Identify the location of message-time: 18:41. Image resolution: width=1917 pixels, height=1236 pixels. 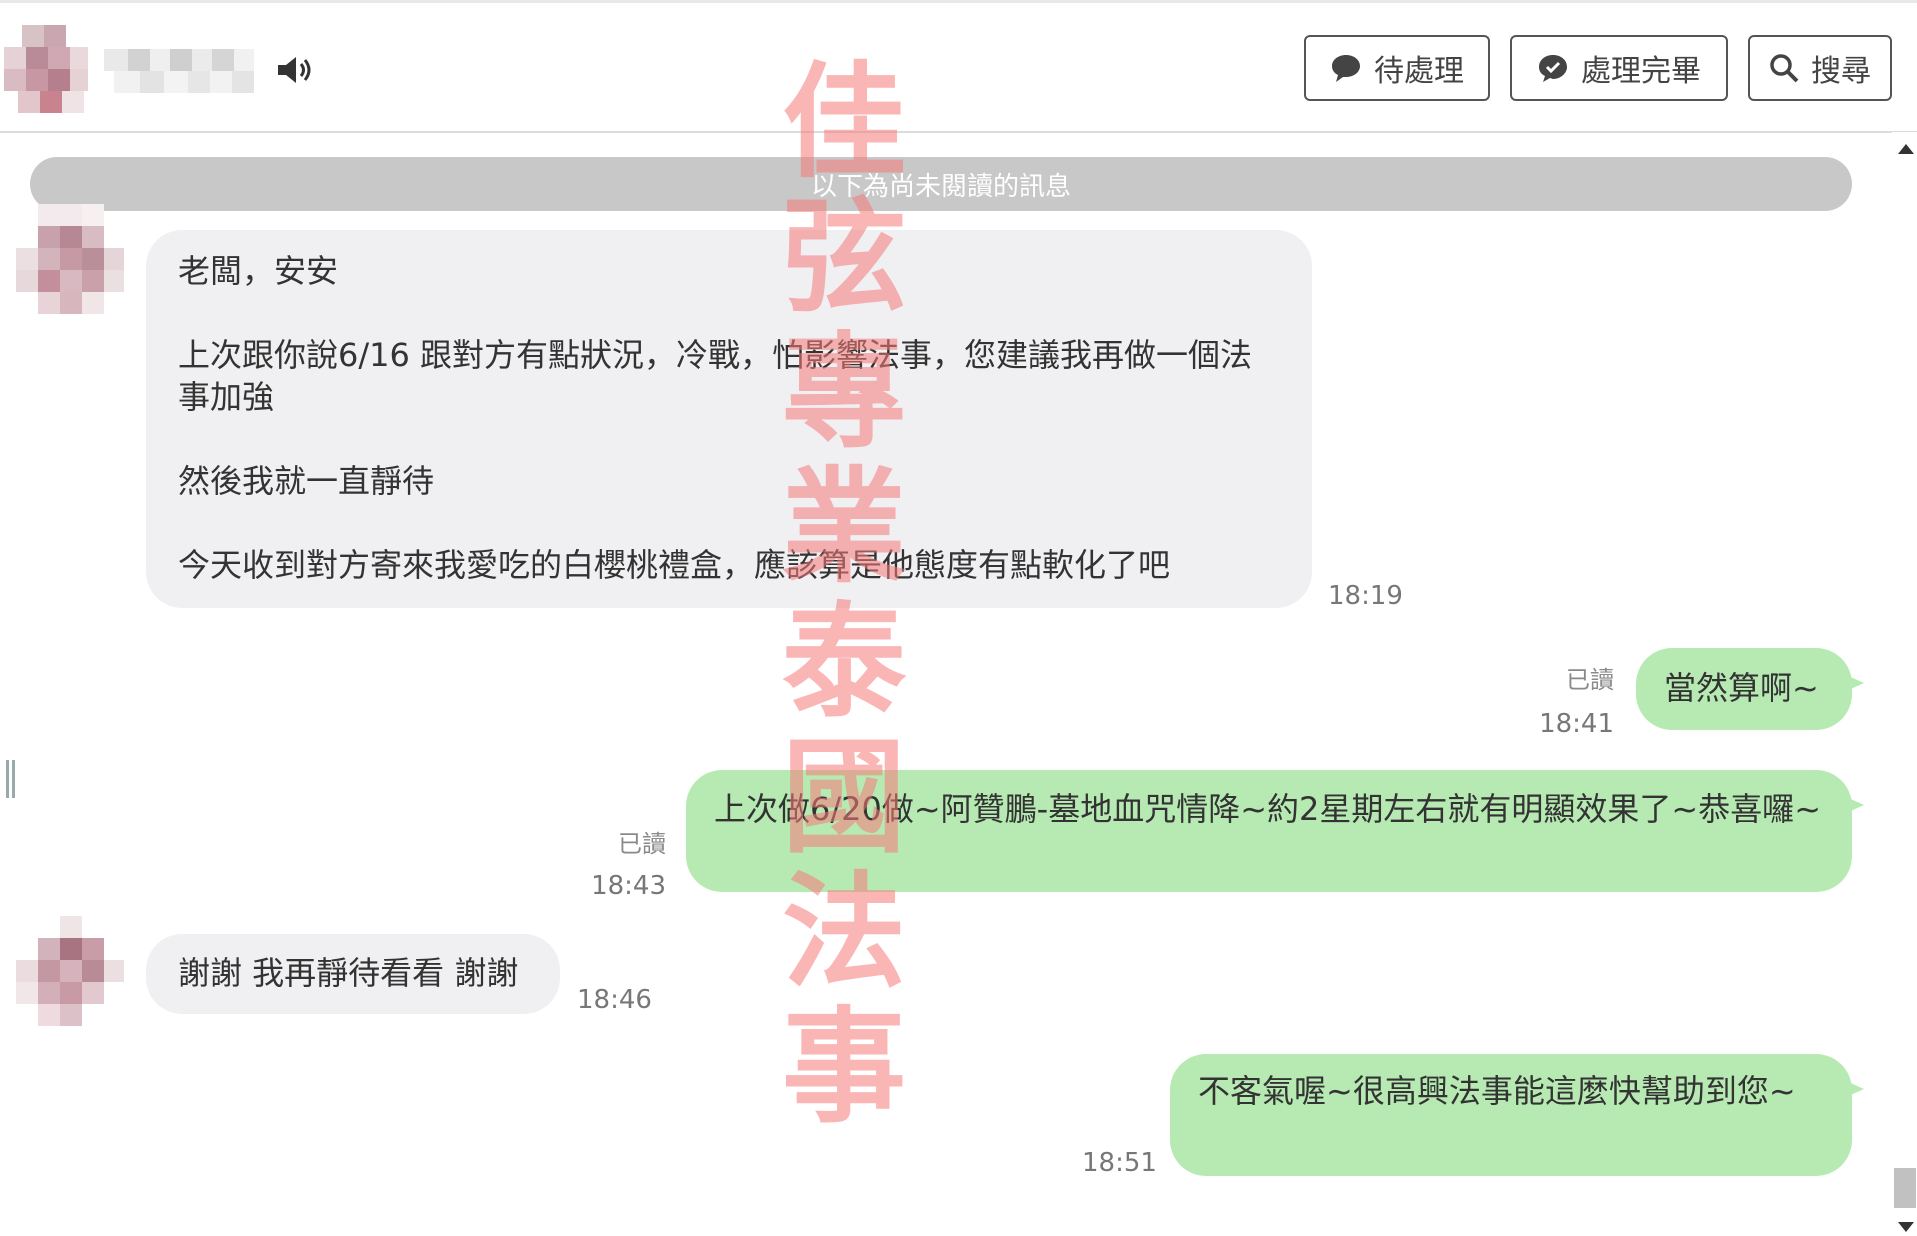
(1576, 724).